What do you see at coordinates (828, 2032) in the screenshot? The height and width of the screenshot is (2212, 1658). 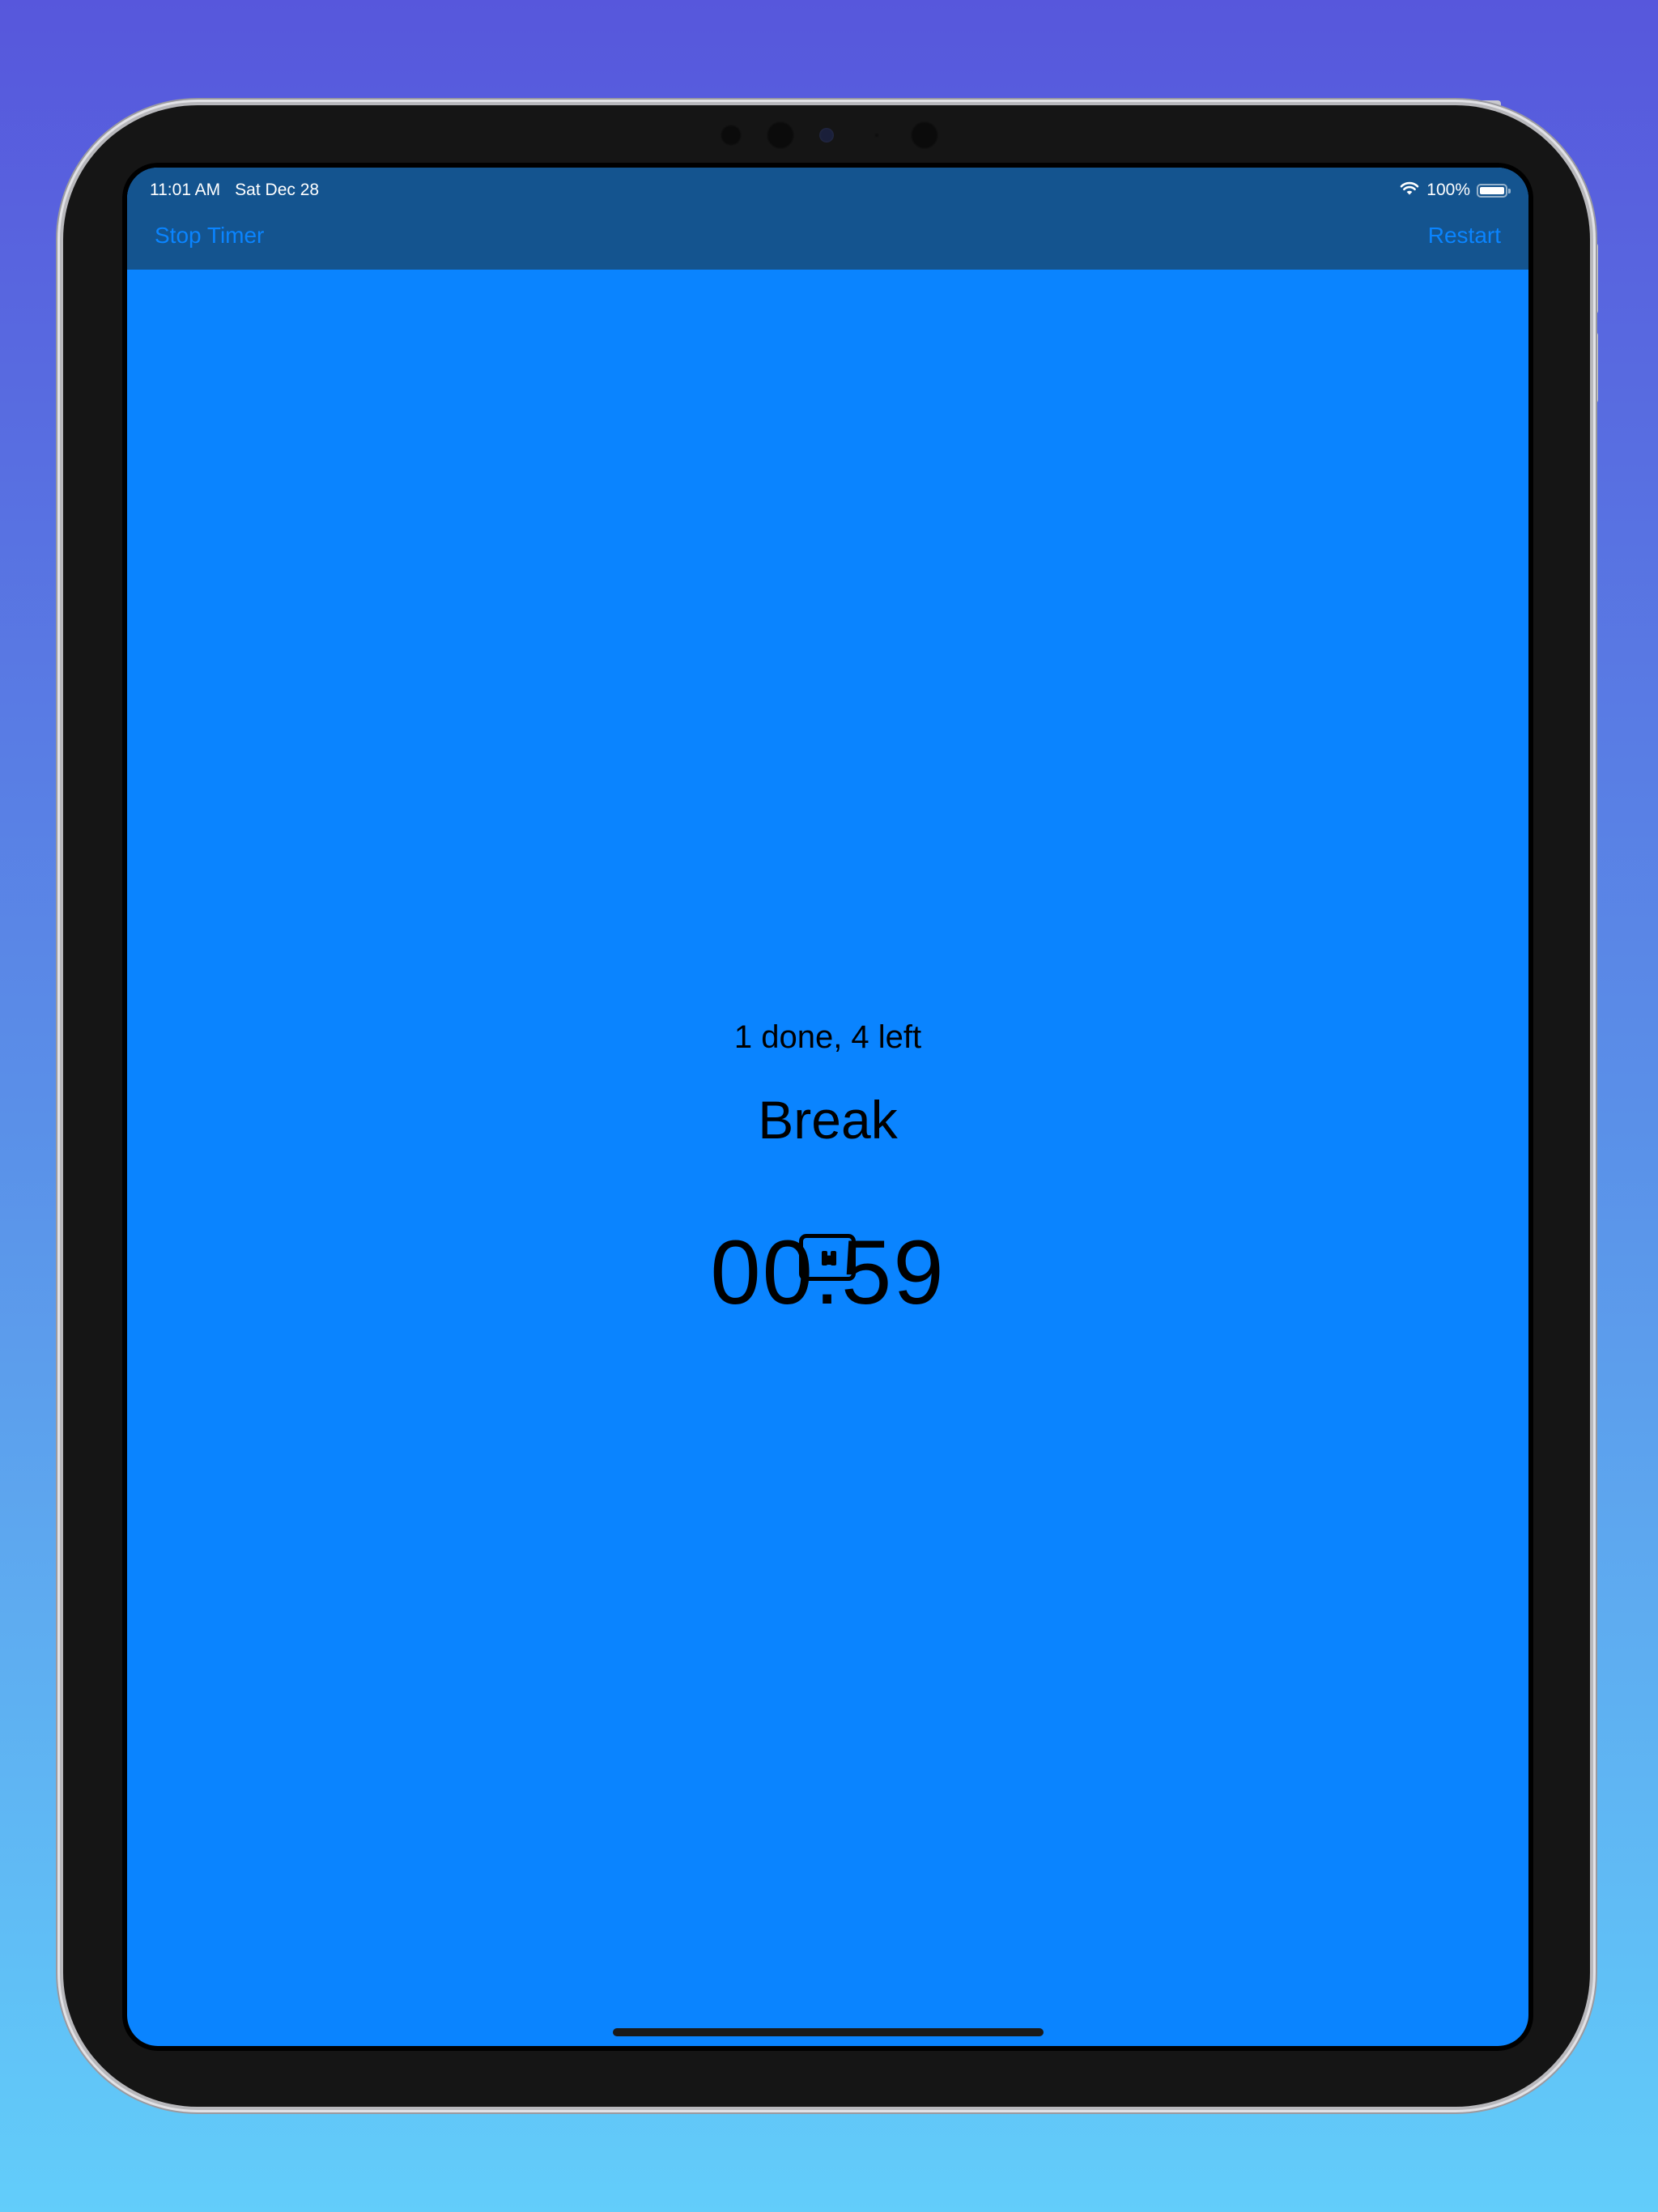 I see `home-indicator` at bounding box center [828, 2032].